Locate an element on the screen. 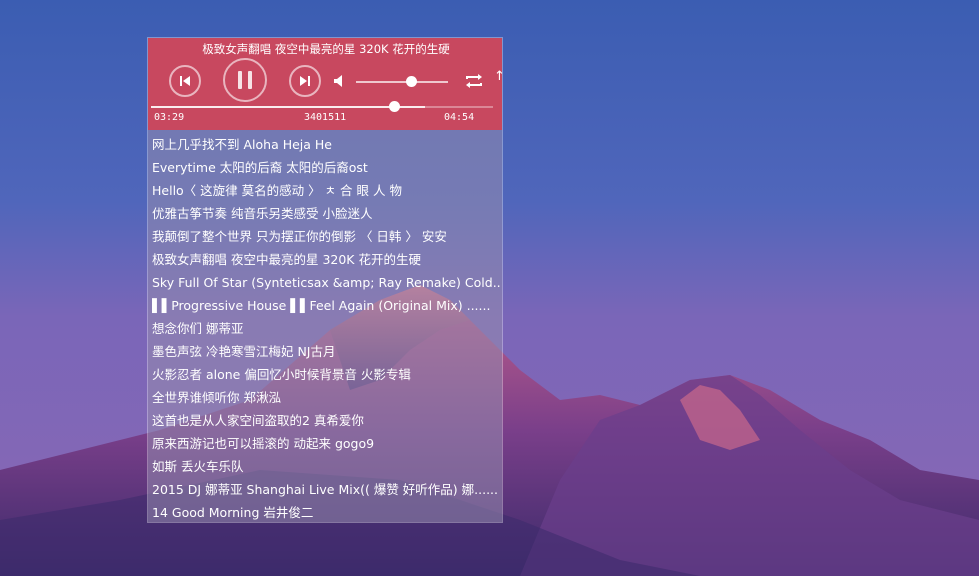  collapse-arrow-icon: ↑ is located at coordinates (498, 76).